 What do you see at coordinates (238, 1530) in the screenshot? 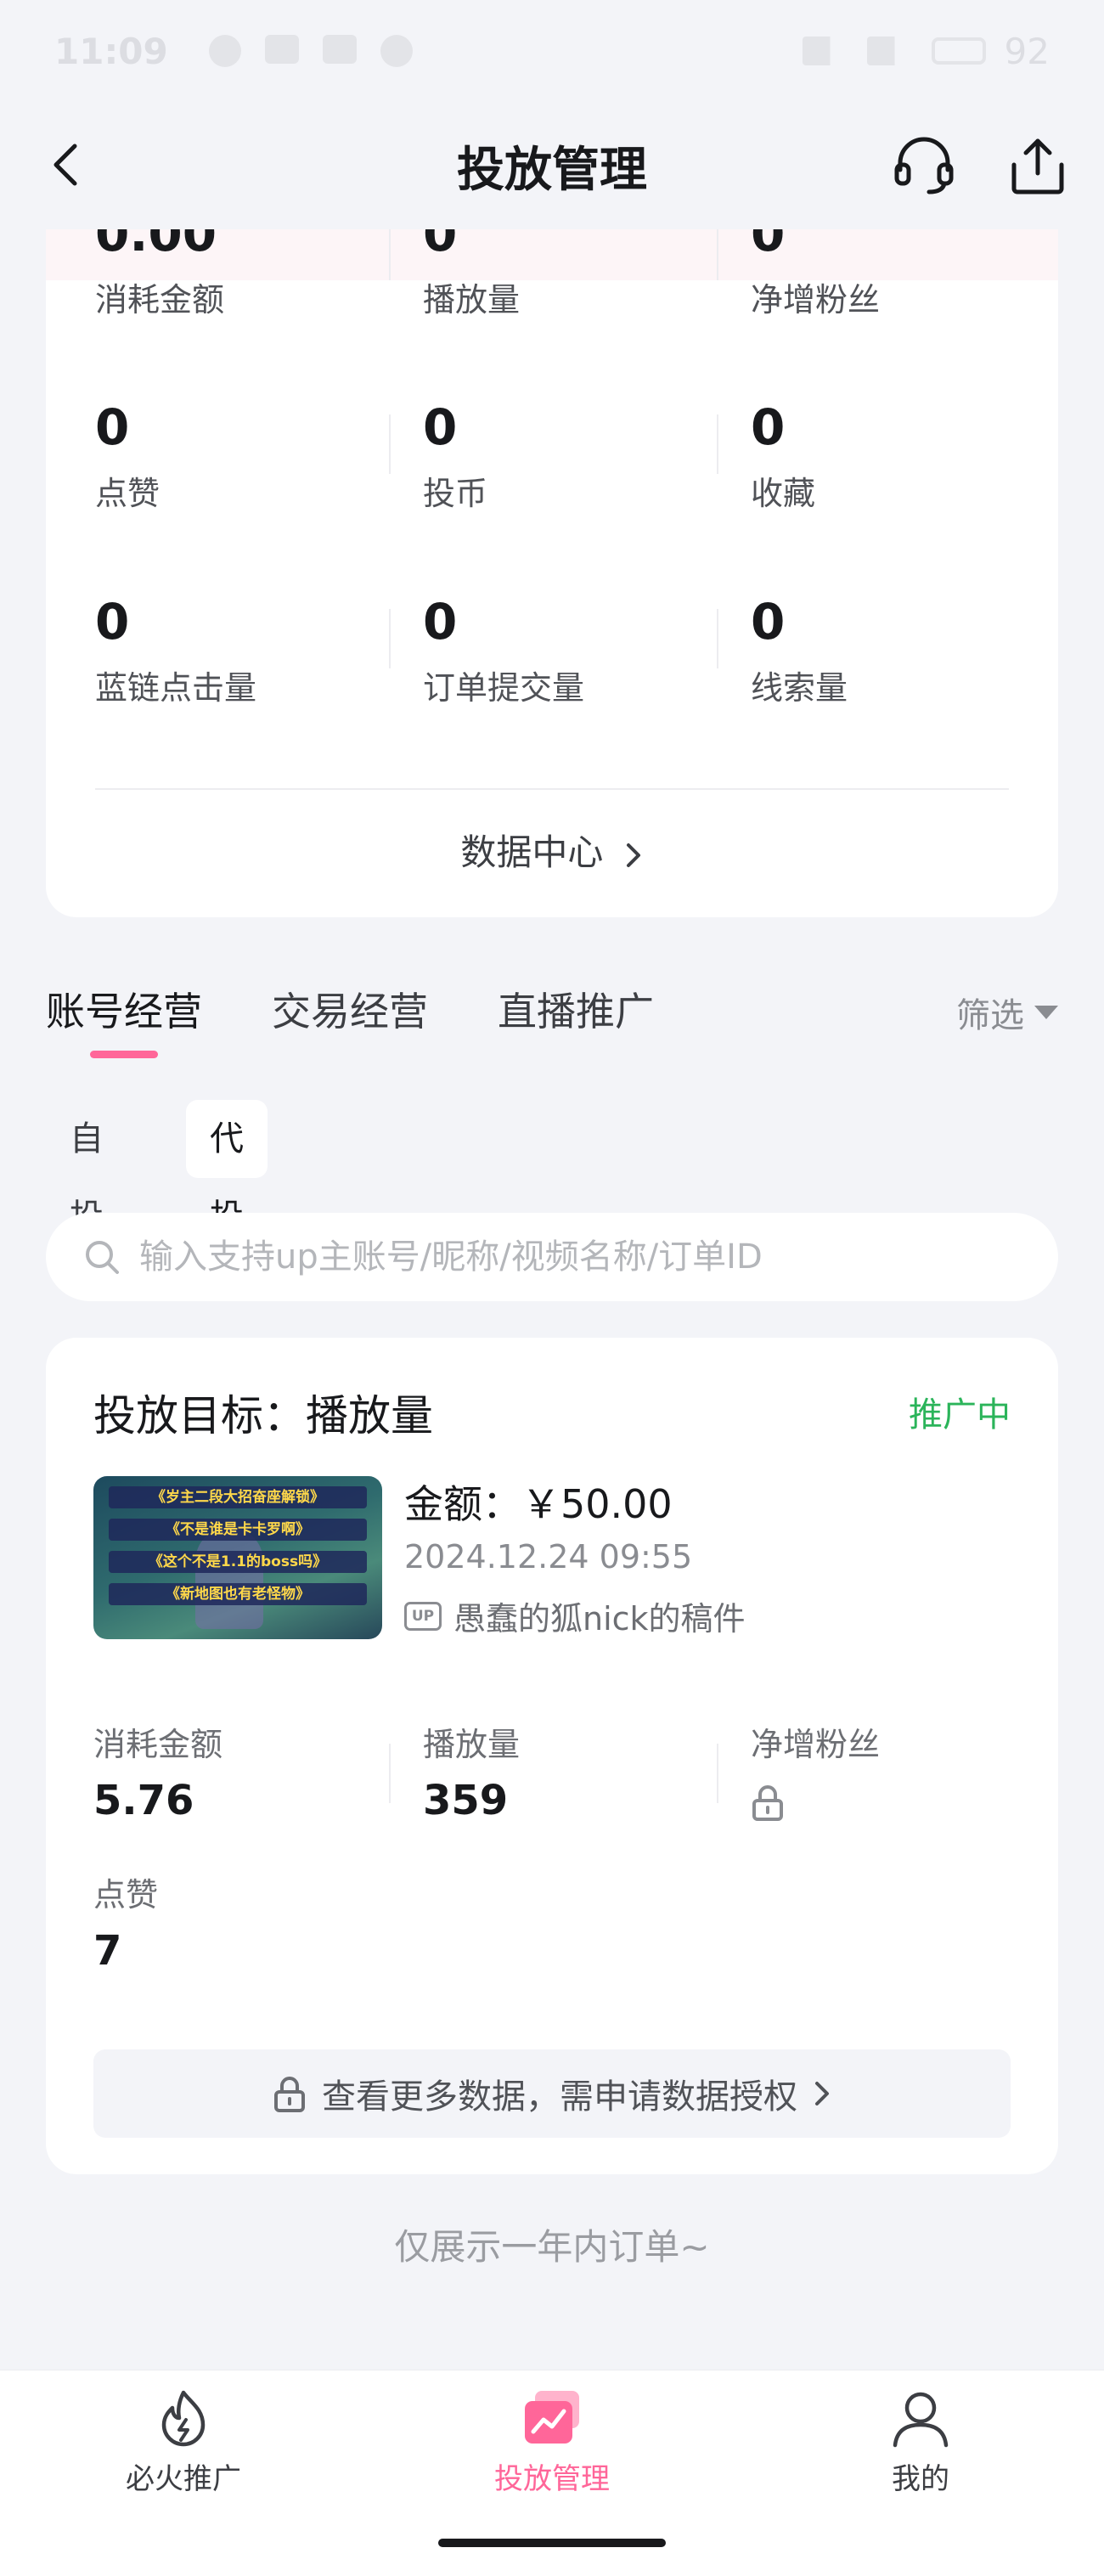
I see `thumbnail-caption: 《不是谁是卡卡罗啊》` at bounding box center [238, 1530].